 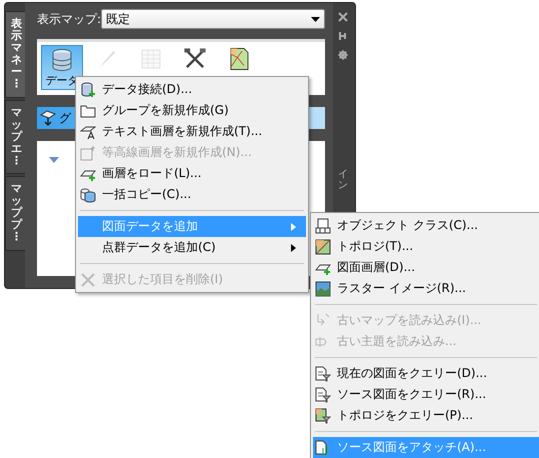 What do you see at coordinates (88, 194) in the screenshot?
I see `database-copy-icon` at bounding box center [88, 194].